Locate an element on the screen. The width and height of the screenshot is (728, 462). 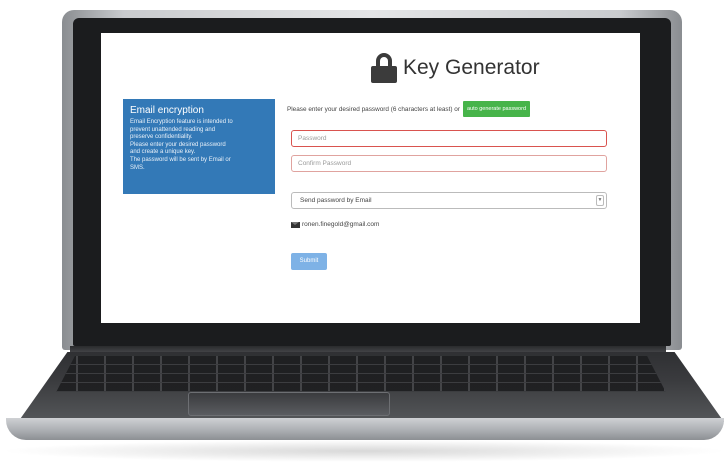
info-line: The password will be sent by Email or is located at coordinates (180, 159).